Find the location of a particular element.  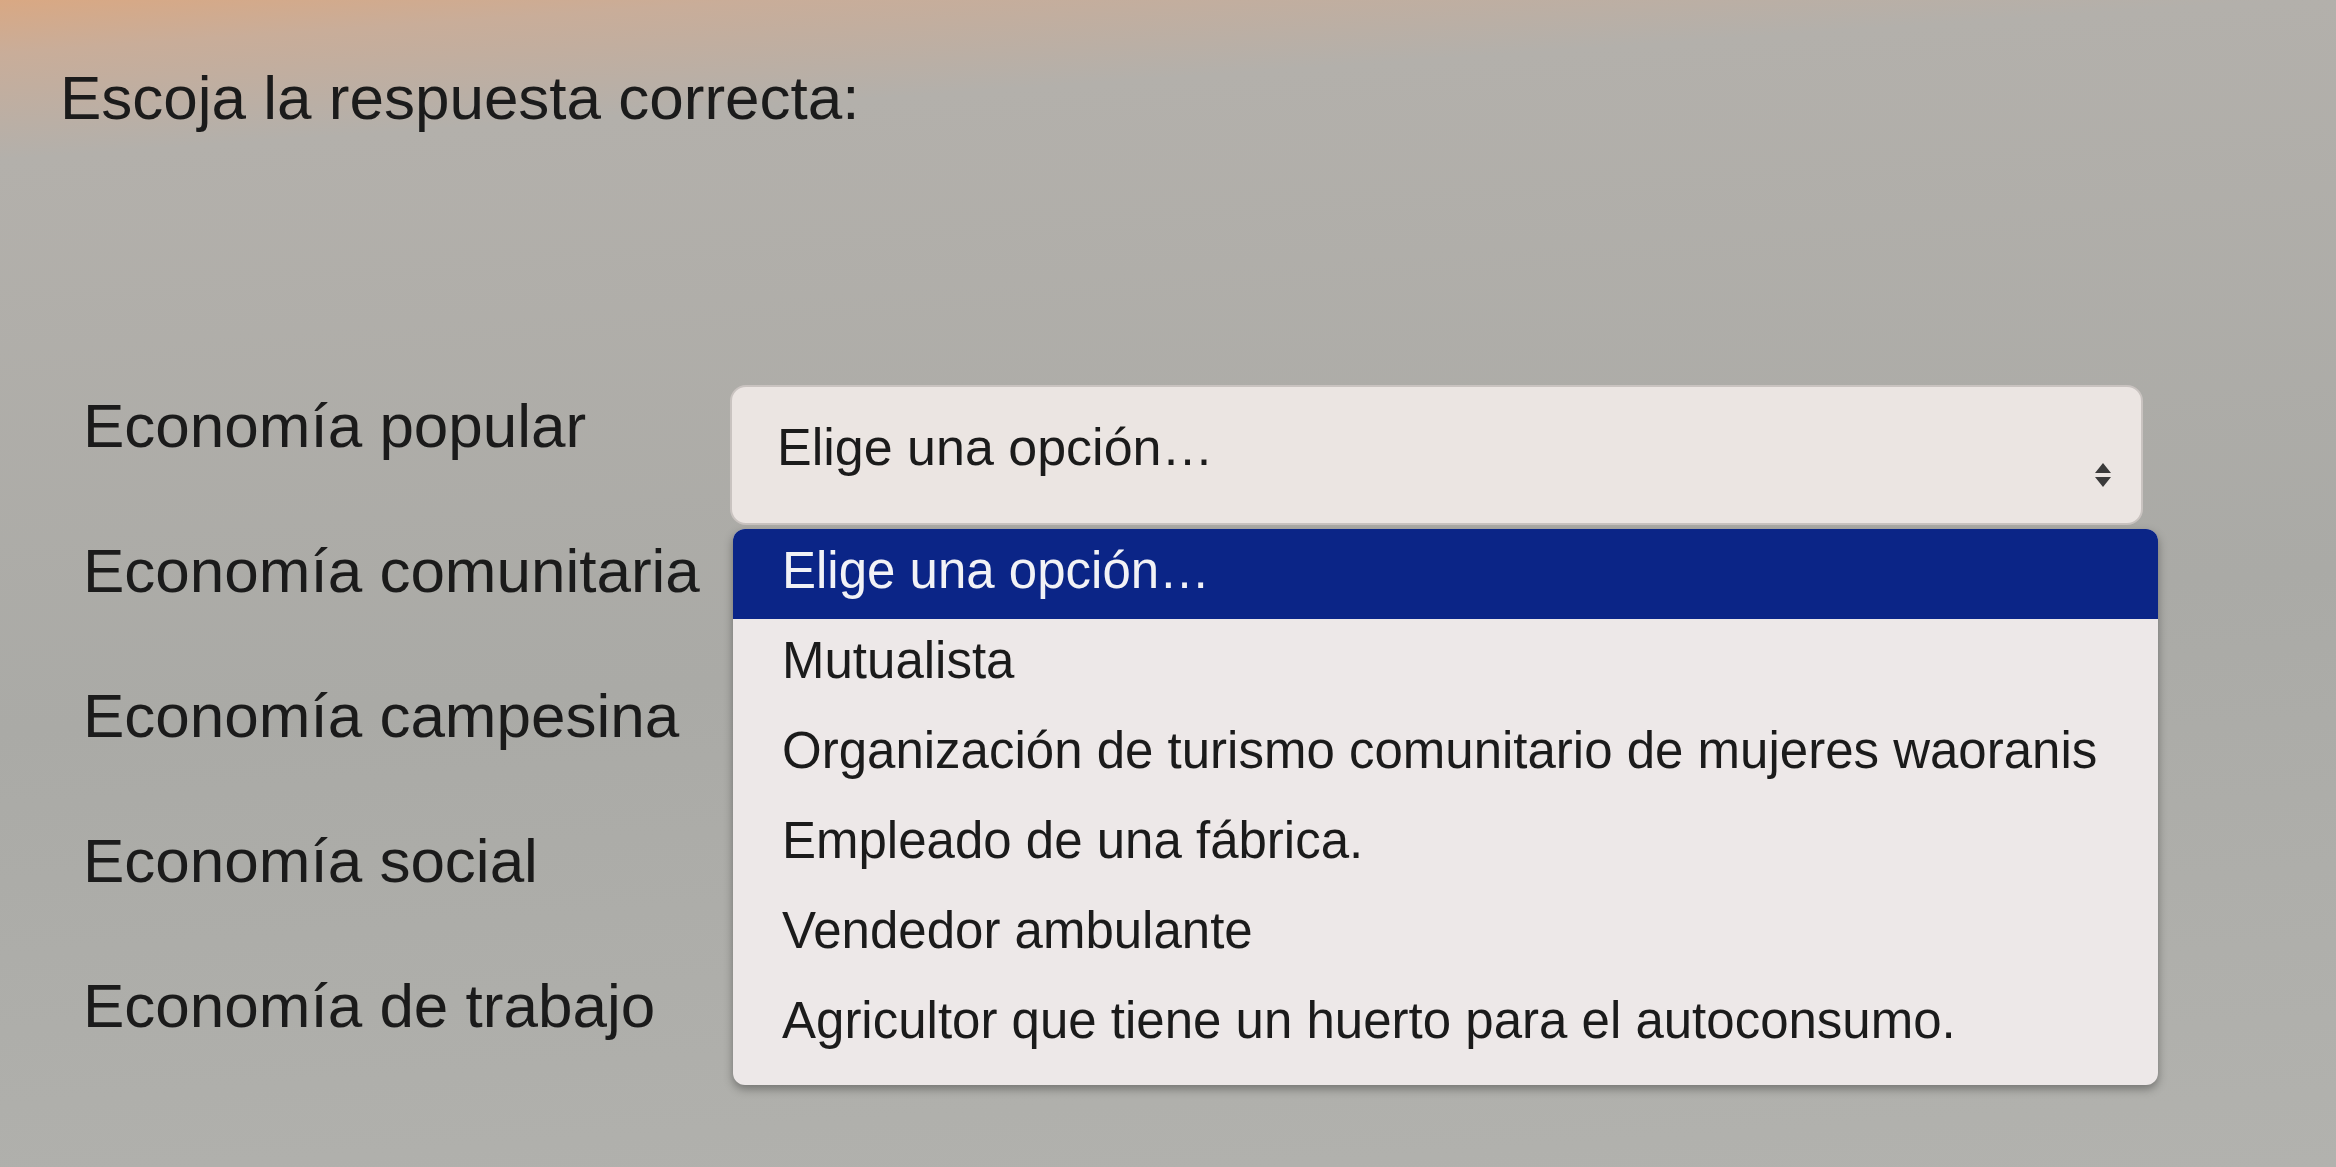

dropdown-option: Empleado de una fábrica. is located at coordinates (1445, 844).